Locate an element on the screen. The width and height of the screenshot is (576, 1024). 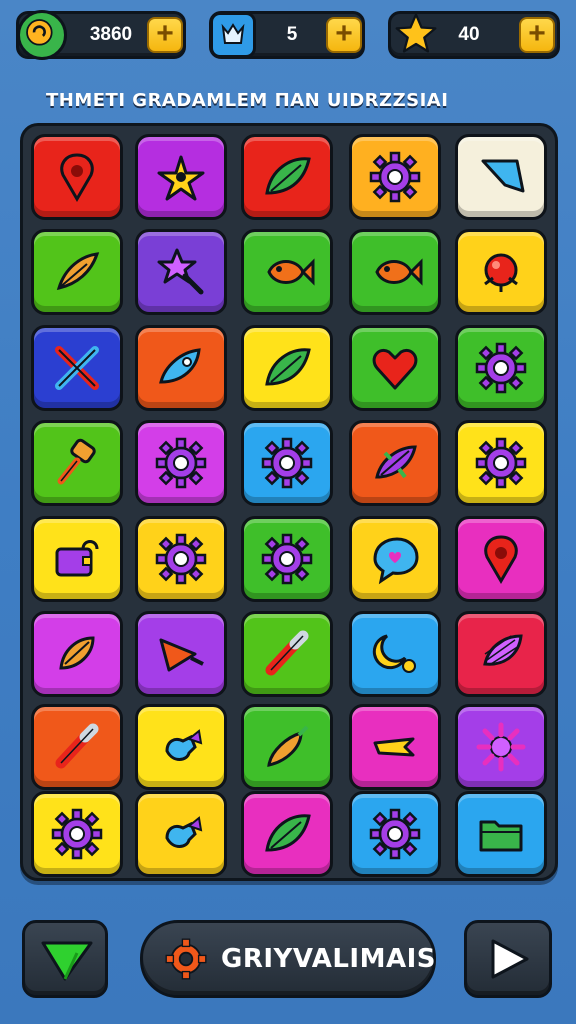
level-subtitle: THMETI GRADAMLEM ΠΑΝ UIDRZZSIAI is located at coordinates (247, 100).